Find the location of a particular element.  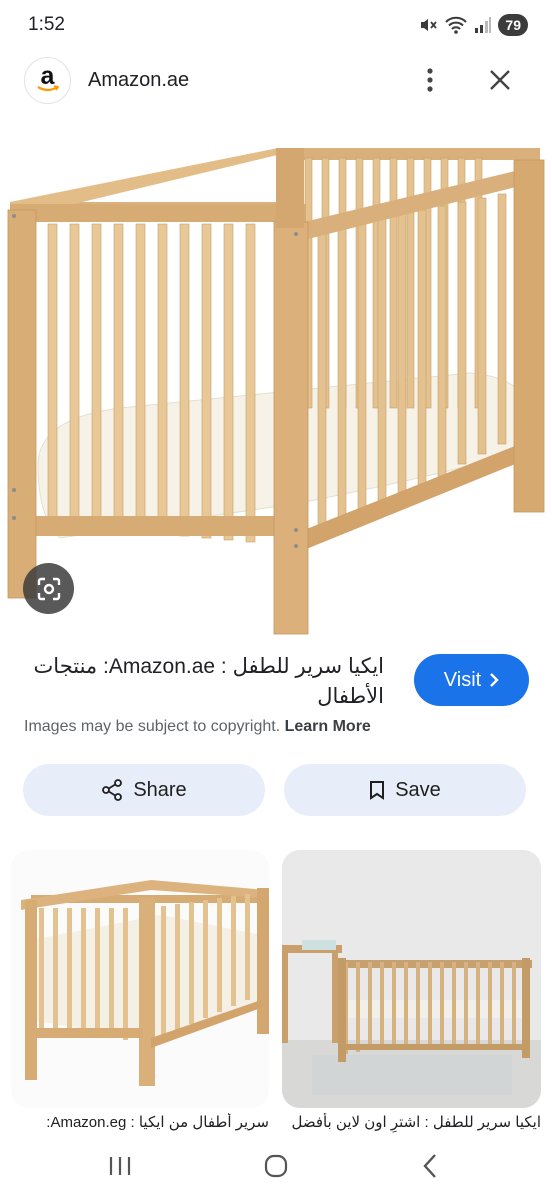

close-button is located at coordinates (500, 80).